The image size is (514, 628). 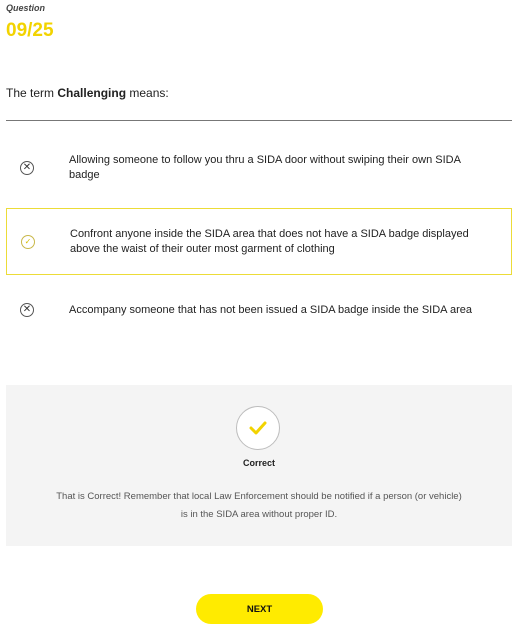 I want to click on prompt-after: means:, so click(x=147, y=93).